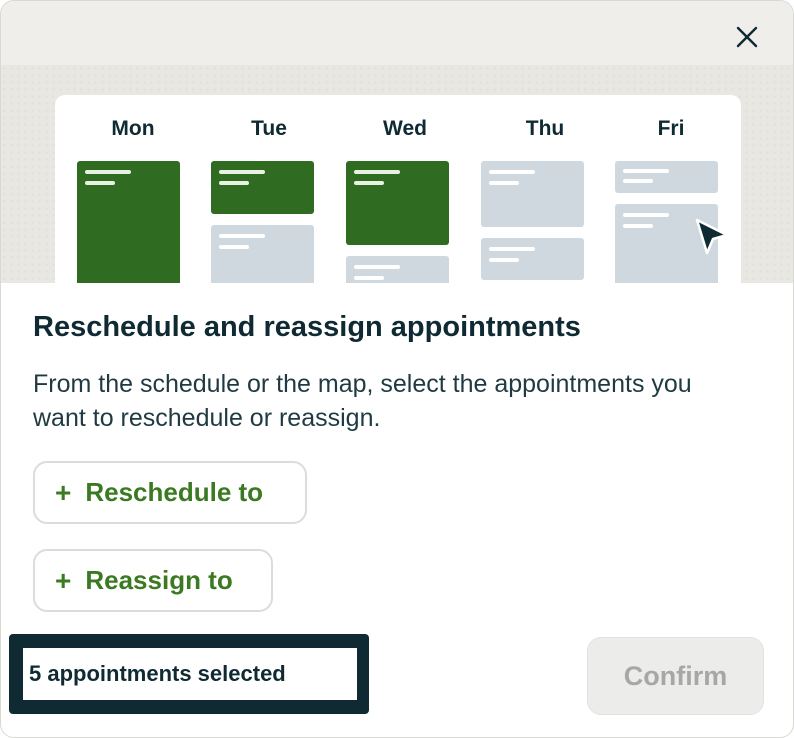 Image resolution: width=794 pixels, height=738 pixels. Describe the element at coordinates (712, 236) in the screenshot. I see `mouse-pointer-icon` at that location.